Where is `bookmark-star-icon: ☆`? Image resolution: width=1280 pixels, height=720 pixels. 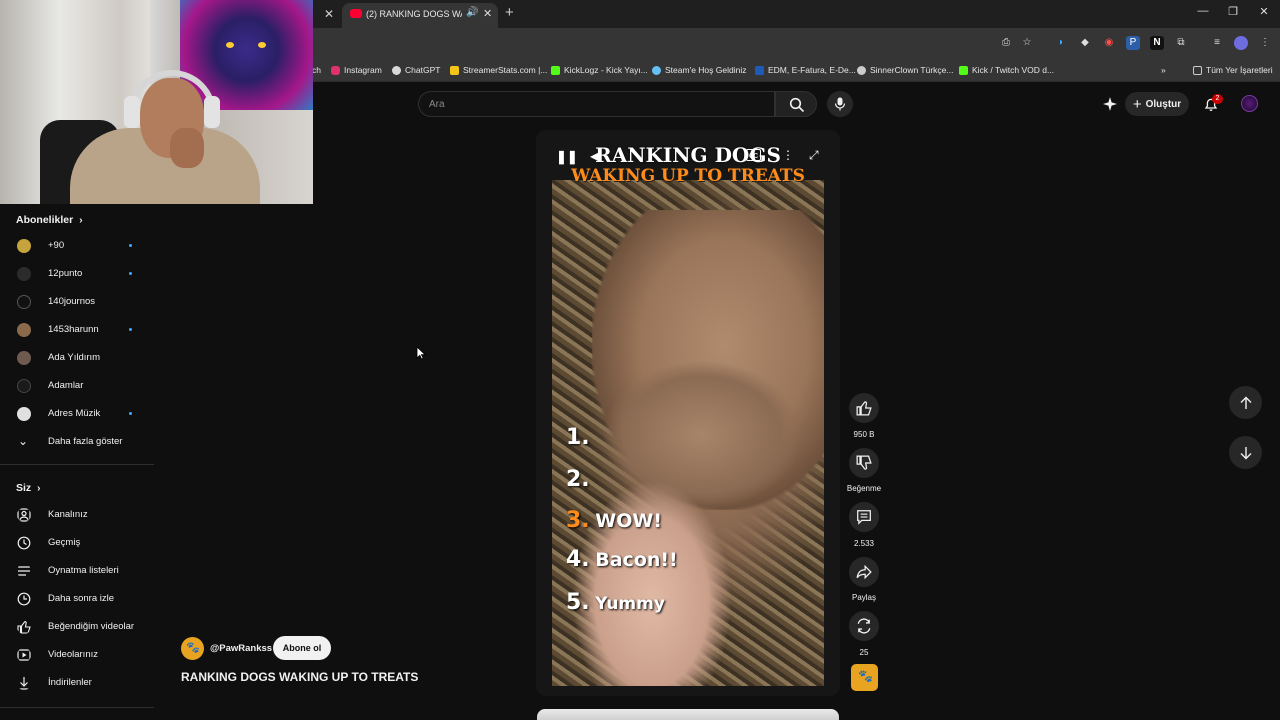
bookmark-star-icon: ☆ is located at coordinates (1027, 43).